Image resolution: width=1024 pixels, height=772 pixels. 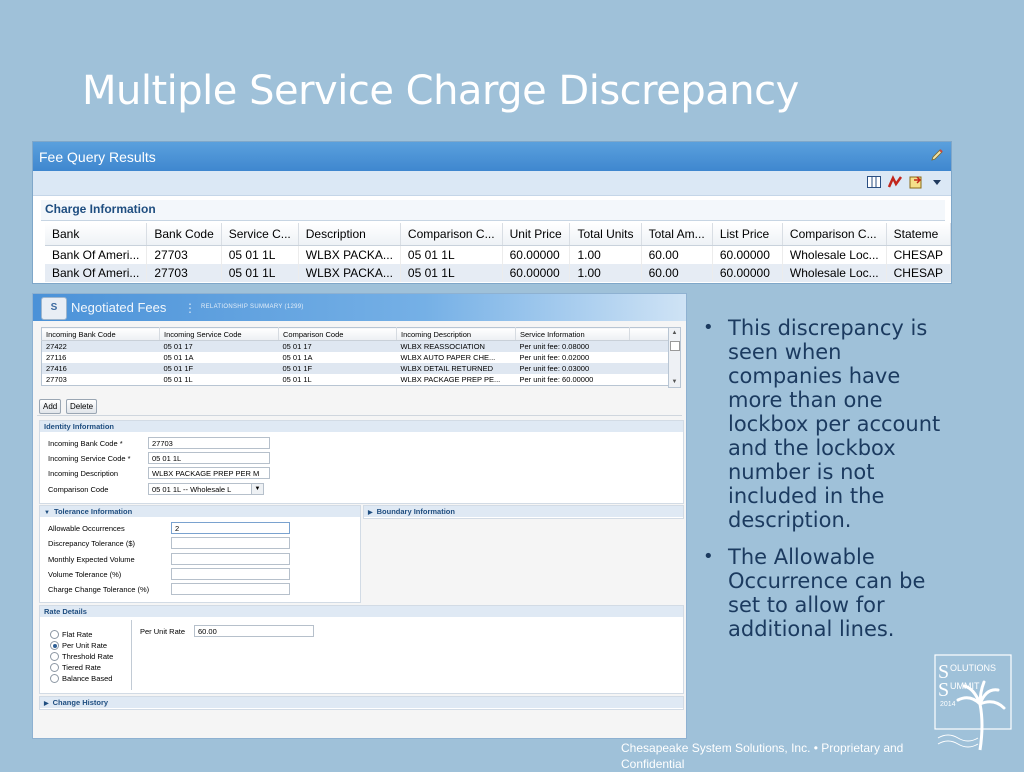 What do you see at coordinates (219, 334) in the screenshot?
I see `column-header: Incoming Service Code` at bounding box center [219, 334].